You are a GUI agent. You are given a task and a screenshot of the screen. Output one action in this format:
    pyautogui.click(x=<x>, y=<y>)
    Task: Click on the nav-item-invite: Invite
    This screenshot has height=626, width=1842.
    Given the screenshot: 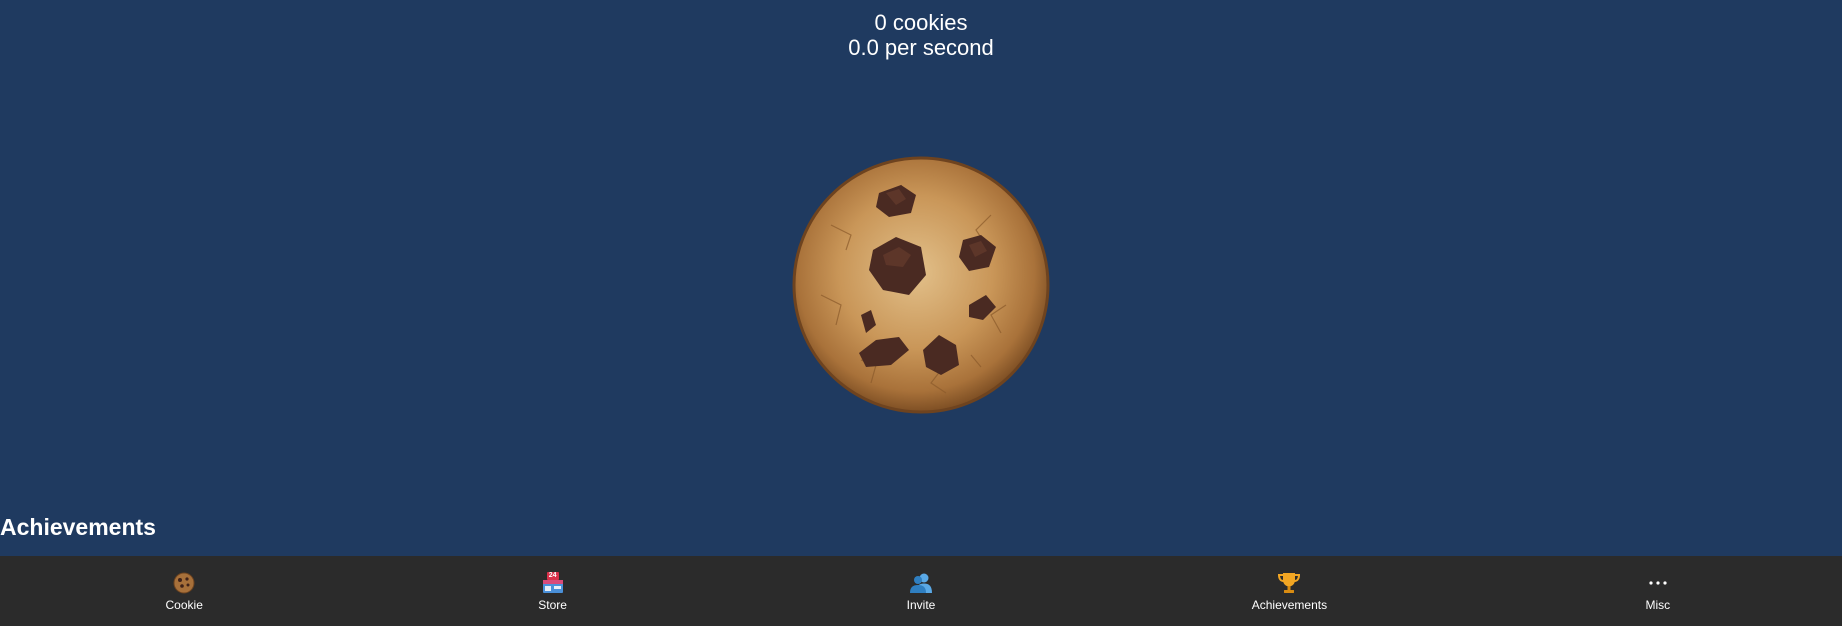 What is the action you would take?
    pyautogui.click(x=921, y=591)
    